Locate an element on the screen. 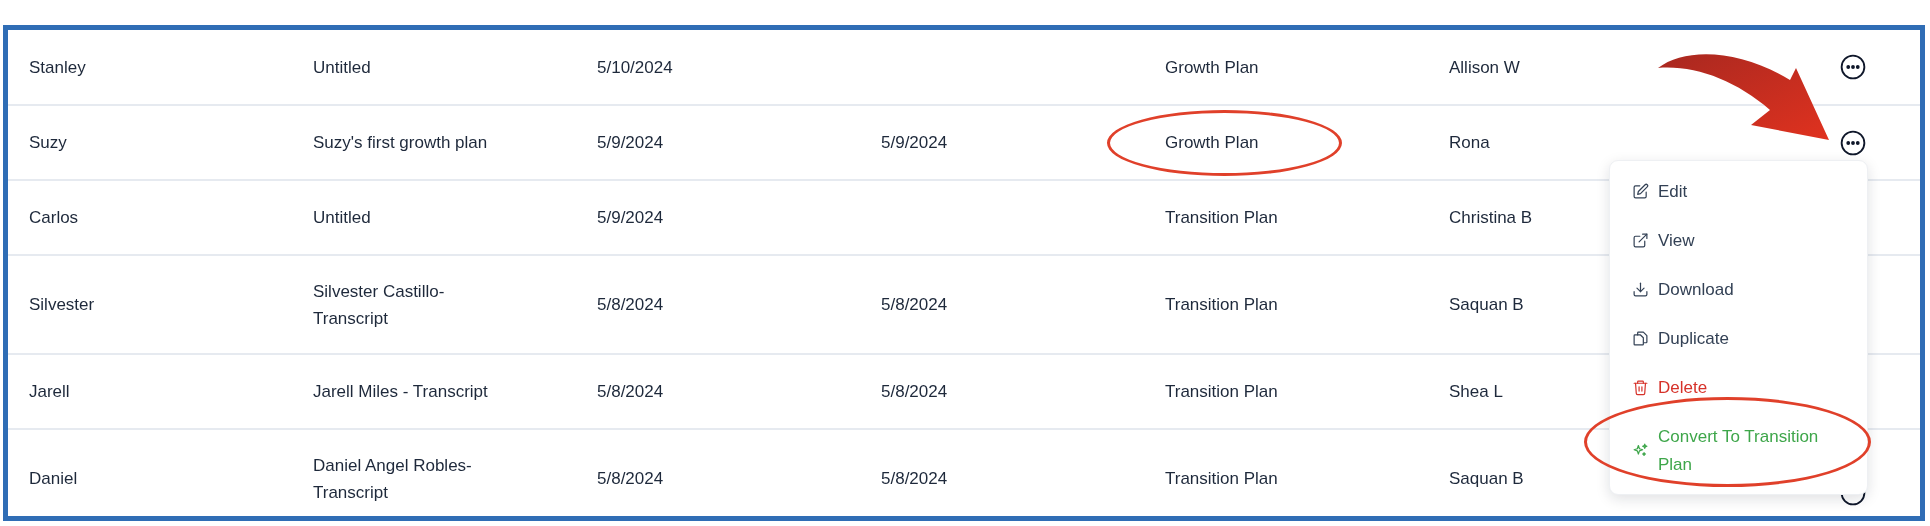 This screenshot has height=526, width=1930. copy-icon is located at coordinates (1640, 338).